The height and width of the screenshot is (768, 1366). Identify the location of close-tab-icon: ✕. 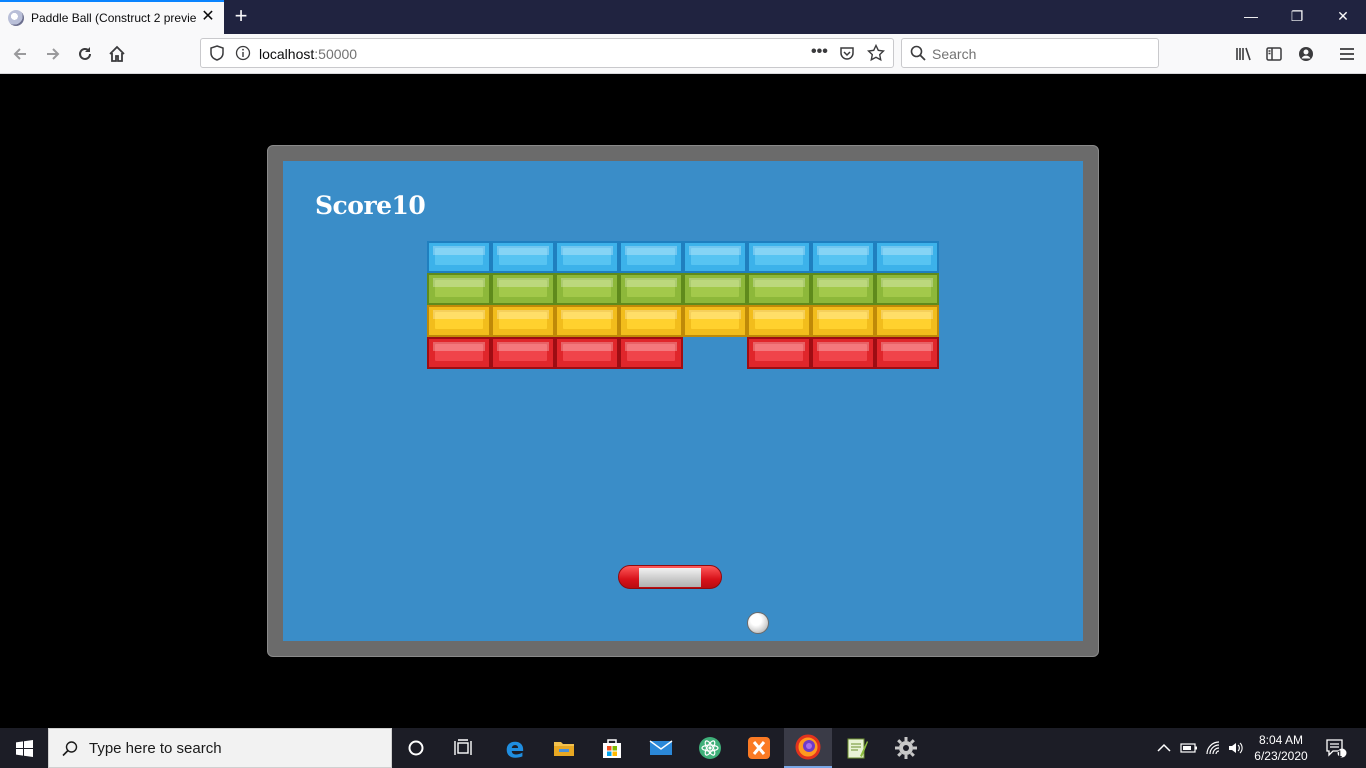
(208, 17).